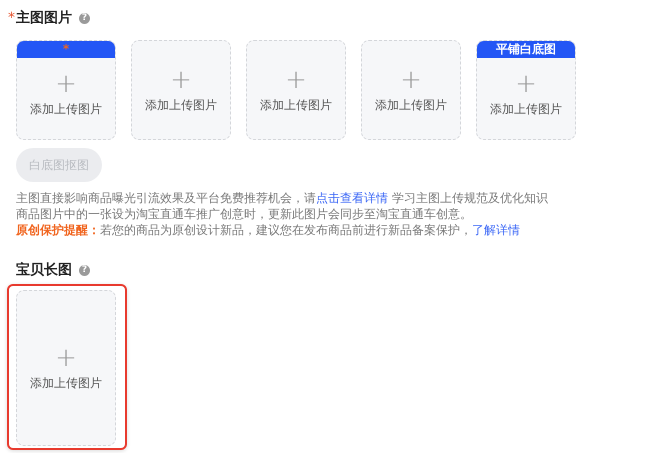 This screenshot has height=461, width=651. I want to click on hint-text: 主图直接影响商品曝光引流效果及平台免费推荐机会，请点击查看详情 学习主图上传规范及优化知识, so click(282, 198).